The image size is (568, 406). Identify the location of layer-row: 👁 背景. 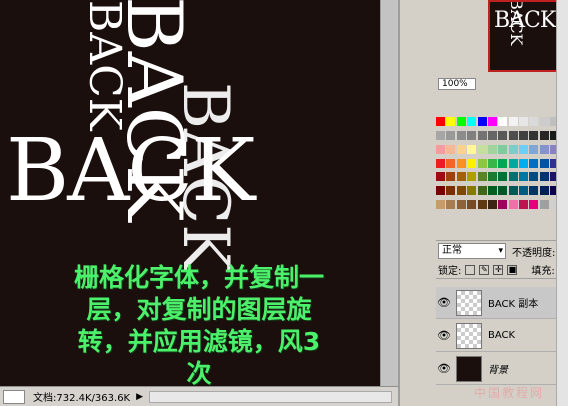
(502, 369).